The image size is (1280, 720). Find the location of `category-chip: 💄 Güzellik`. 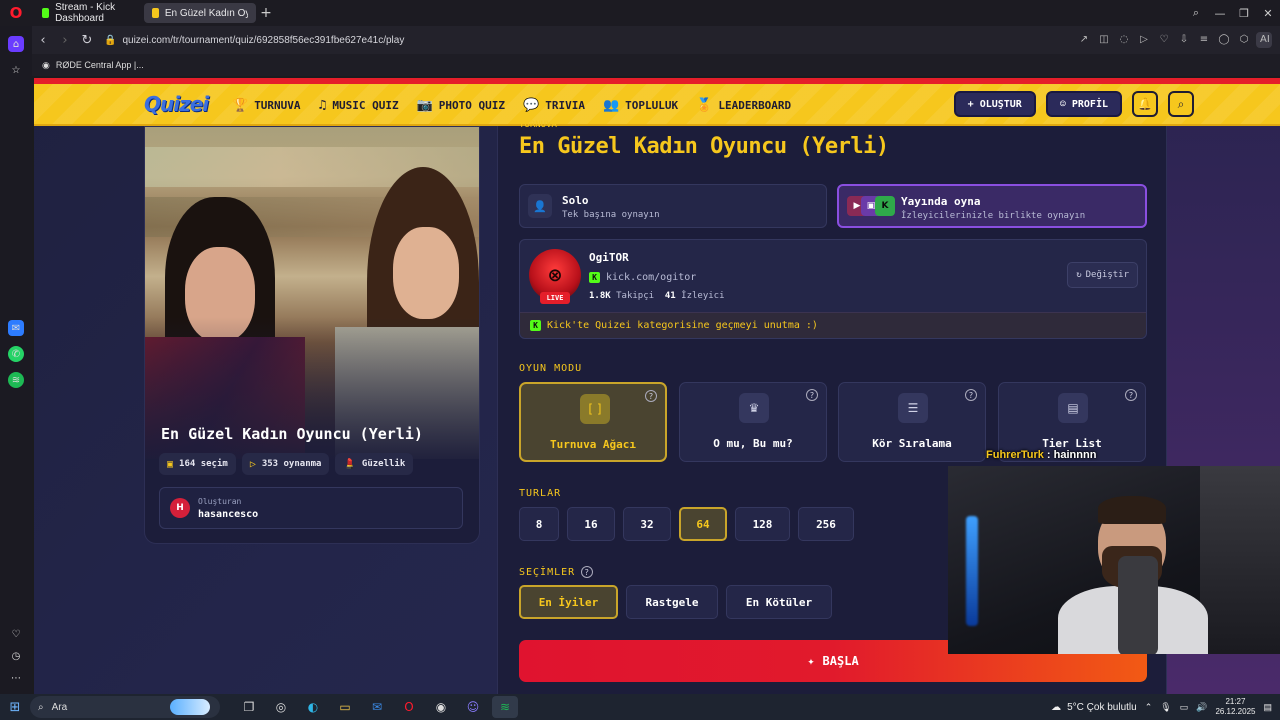

category-chip: 💄 Güzellik is located at coordinates (374, 464).